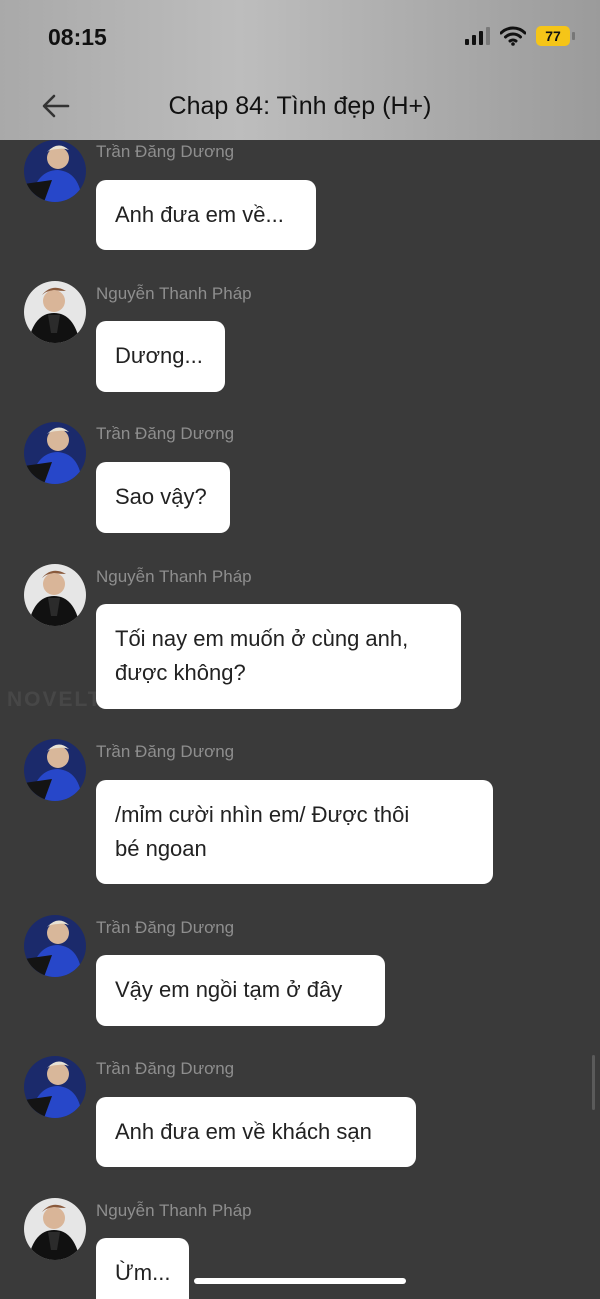 The height and width of the screenshot is (1299, 600). What do you see at coordinates (300, 106) in the screenshot?
I see `page-title: Chap 84: Tình đẹp (H+)` at bounding box center [300, 106].